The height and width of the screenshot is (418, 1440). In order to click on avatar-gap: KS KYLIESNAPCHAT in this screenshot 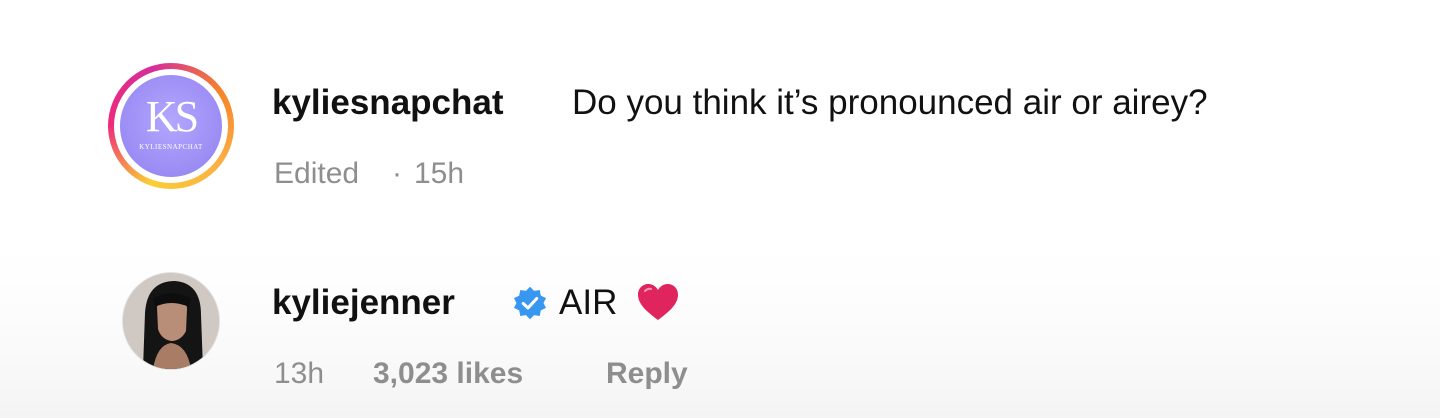, I will do `click(171, 126)`.